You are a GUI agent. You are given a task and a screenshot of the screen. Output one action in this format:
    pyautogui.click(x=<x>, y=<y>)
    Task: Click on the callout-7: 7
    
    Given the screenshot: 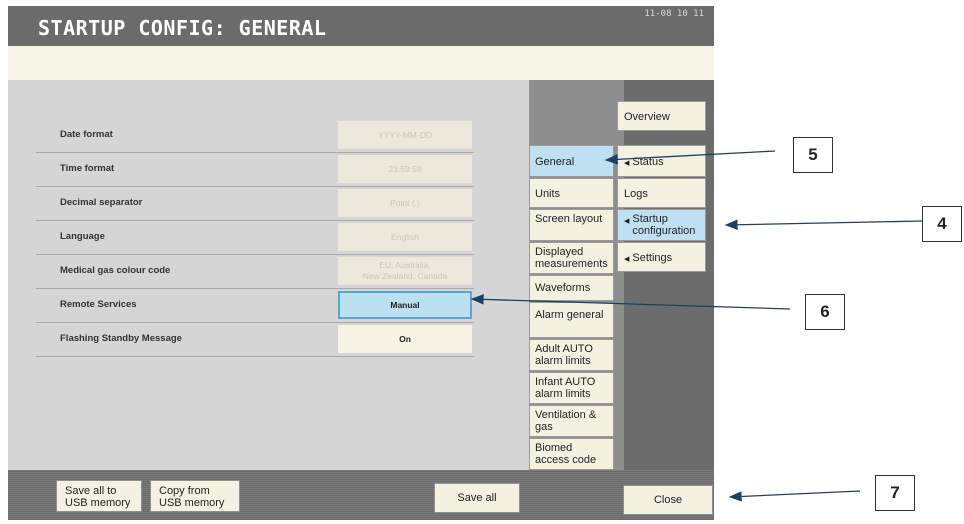 What is the action you would take?
    pyautogui.click(x=895, y=493)
    